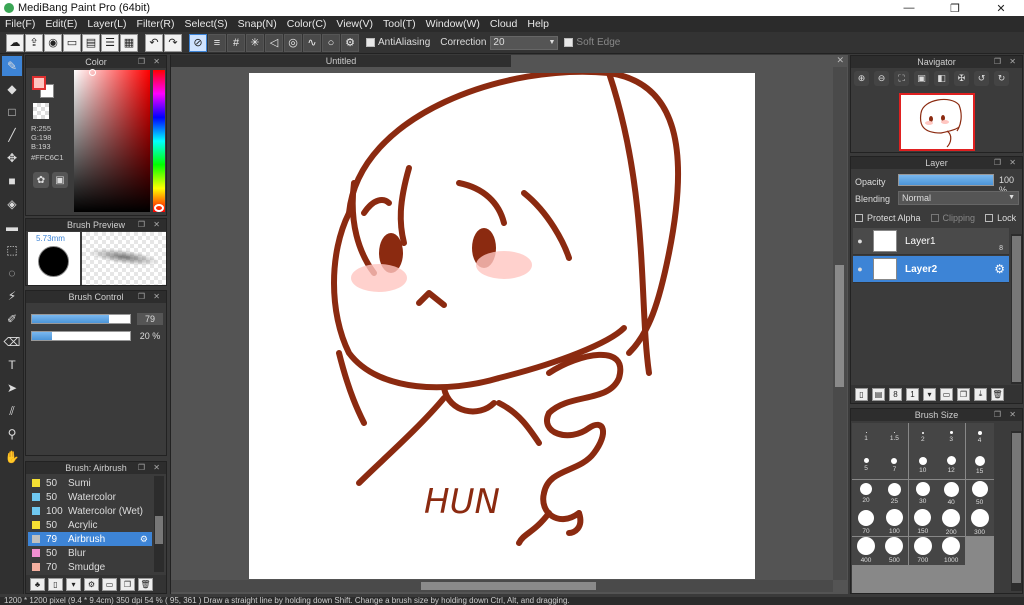 The image size is (1024, 605). I want to click on upload-icon: ⇪, so click(34, 42).